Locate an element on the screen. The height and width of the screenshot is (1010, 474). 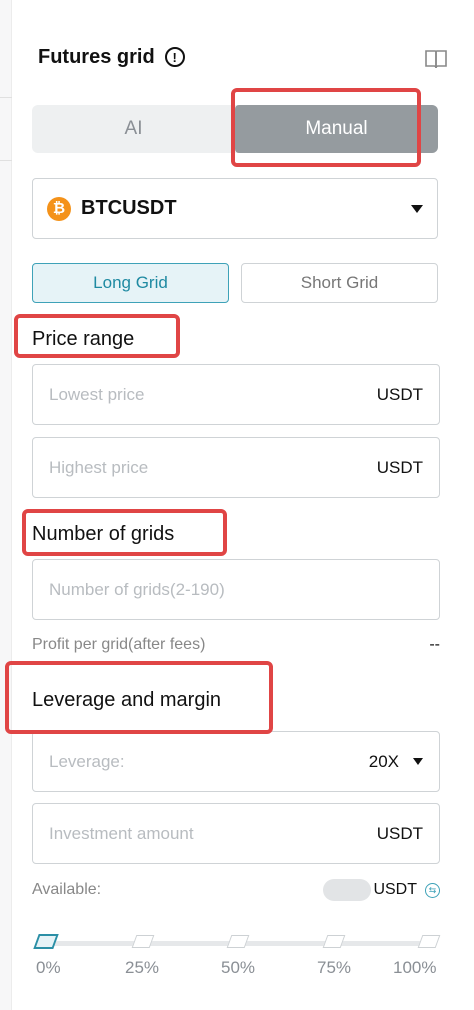
price-range-label: Price range is located at coordinates (83, 339).